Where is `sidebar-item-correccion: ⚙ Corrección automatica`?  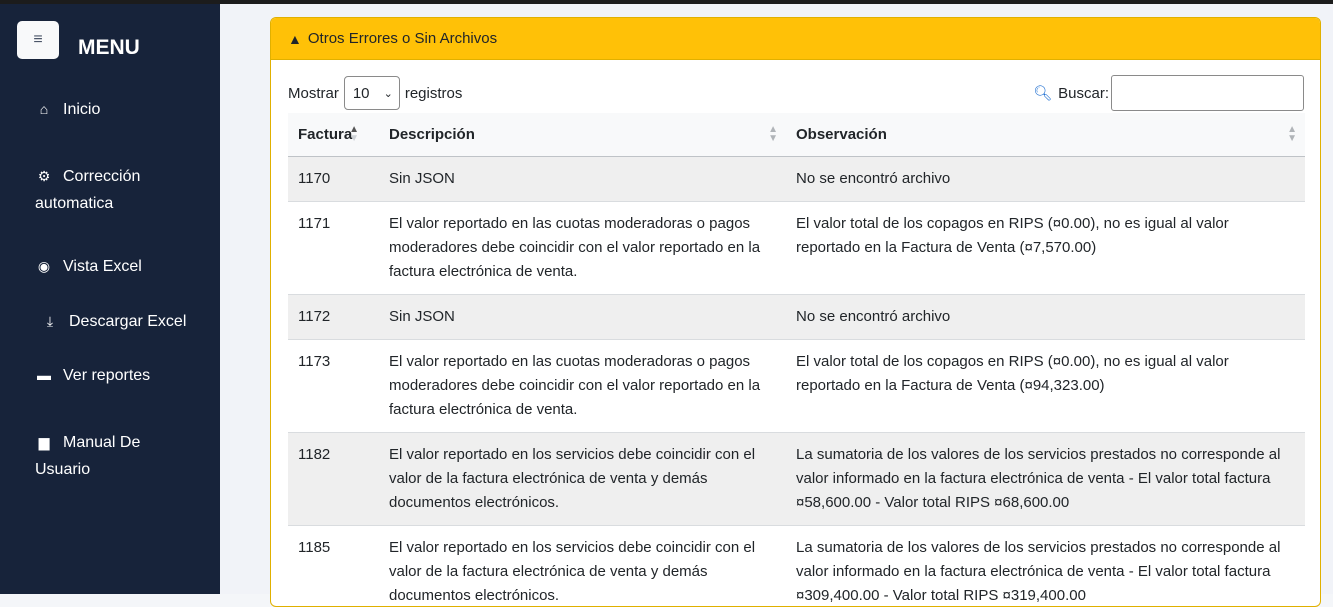 sidebar-item-correccion: ⚙ Corrección automatica is located at coordinates (105, 190).